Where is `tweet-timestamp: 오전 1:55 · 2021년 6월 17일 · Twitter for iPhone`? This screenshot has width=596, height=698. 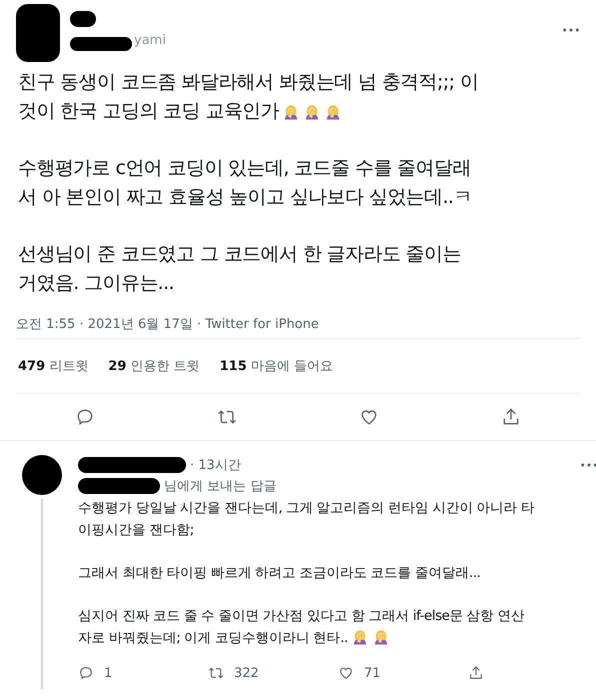 tweet-timestamp: 오전 1:55 · 2021년 6월 17일 · Twitter for iPhone is located at coordinates (167, 325).